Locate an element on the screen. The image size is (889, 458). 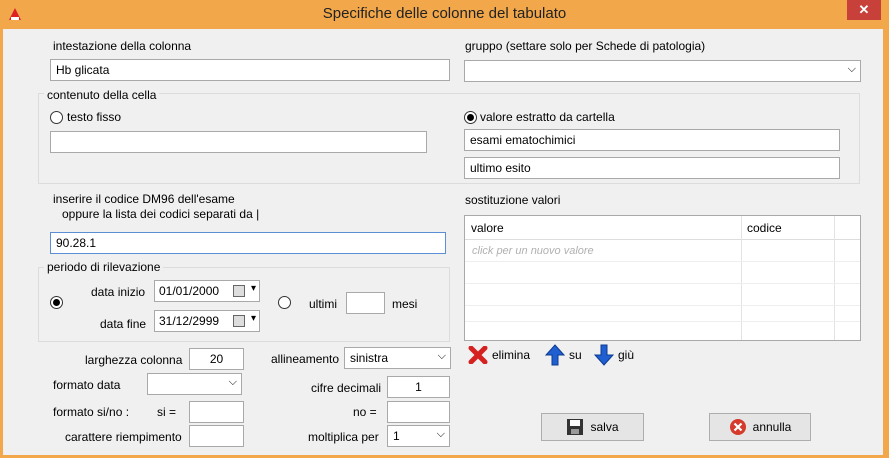
date-format-label: formato data is located at coordinates (87, 385).